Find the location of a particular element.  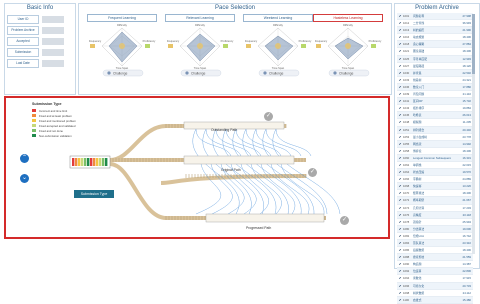

archive-row: ✔ 1090 构造题 14.387 is located at coordinates (435, 265).